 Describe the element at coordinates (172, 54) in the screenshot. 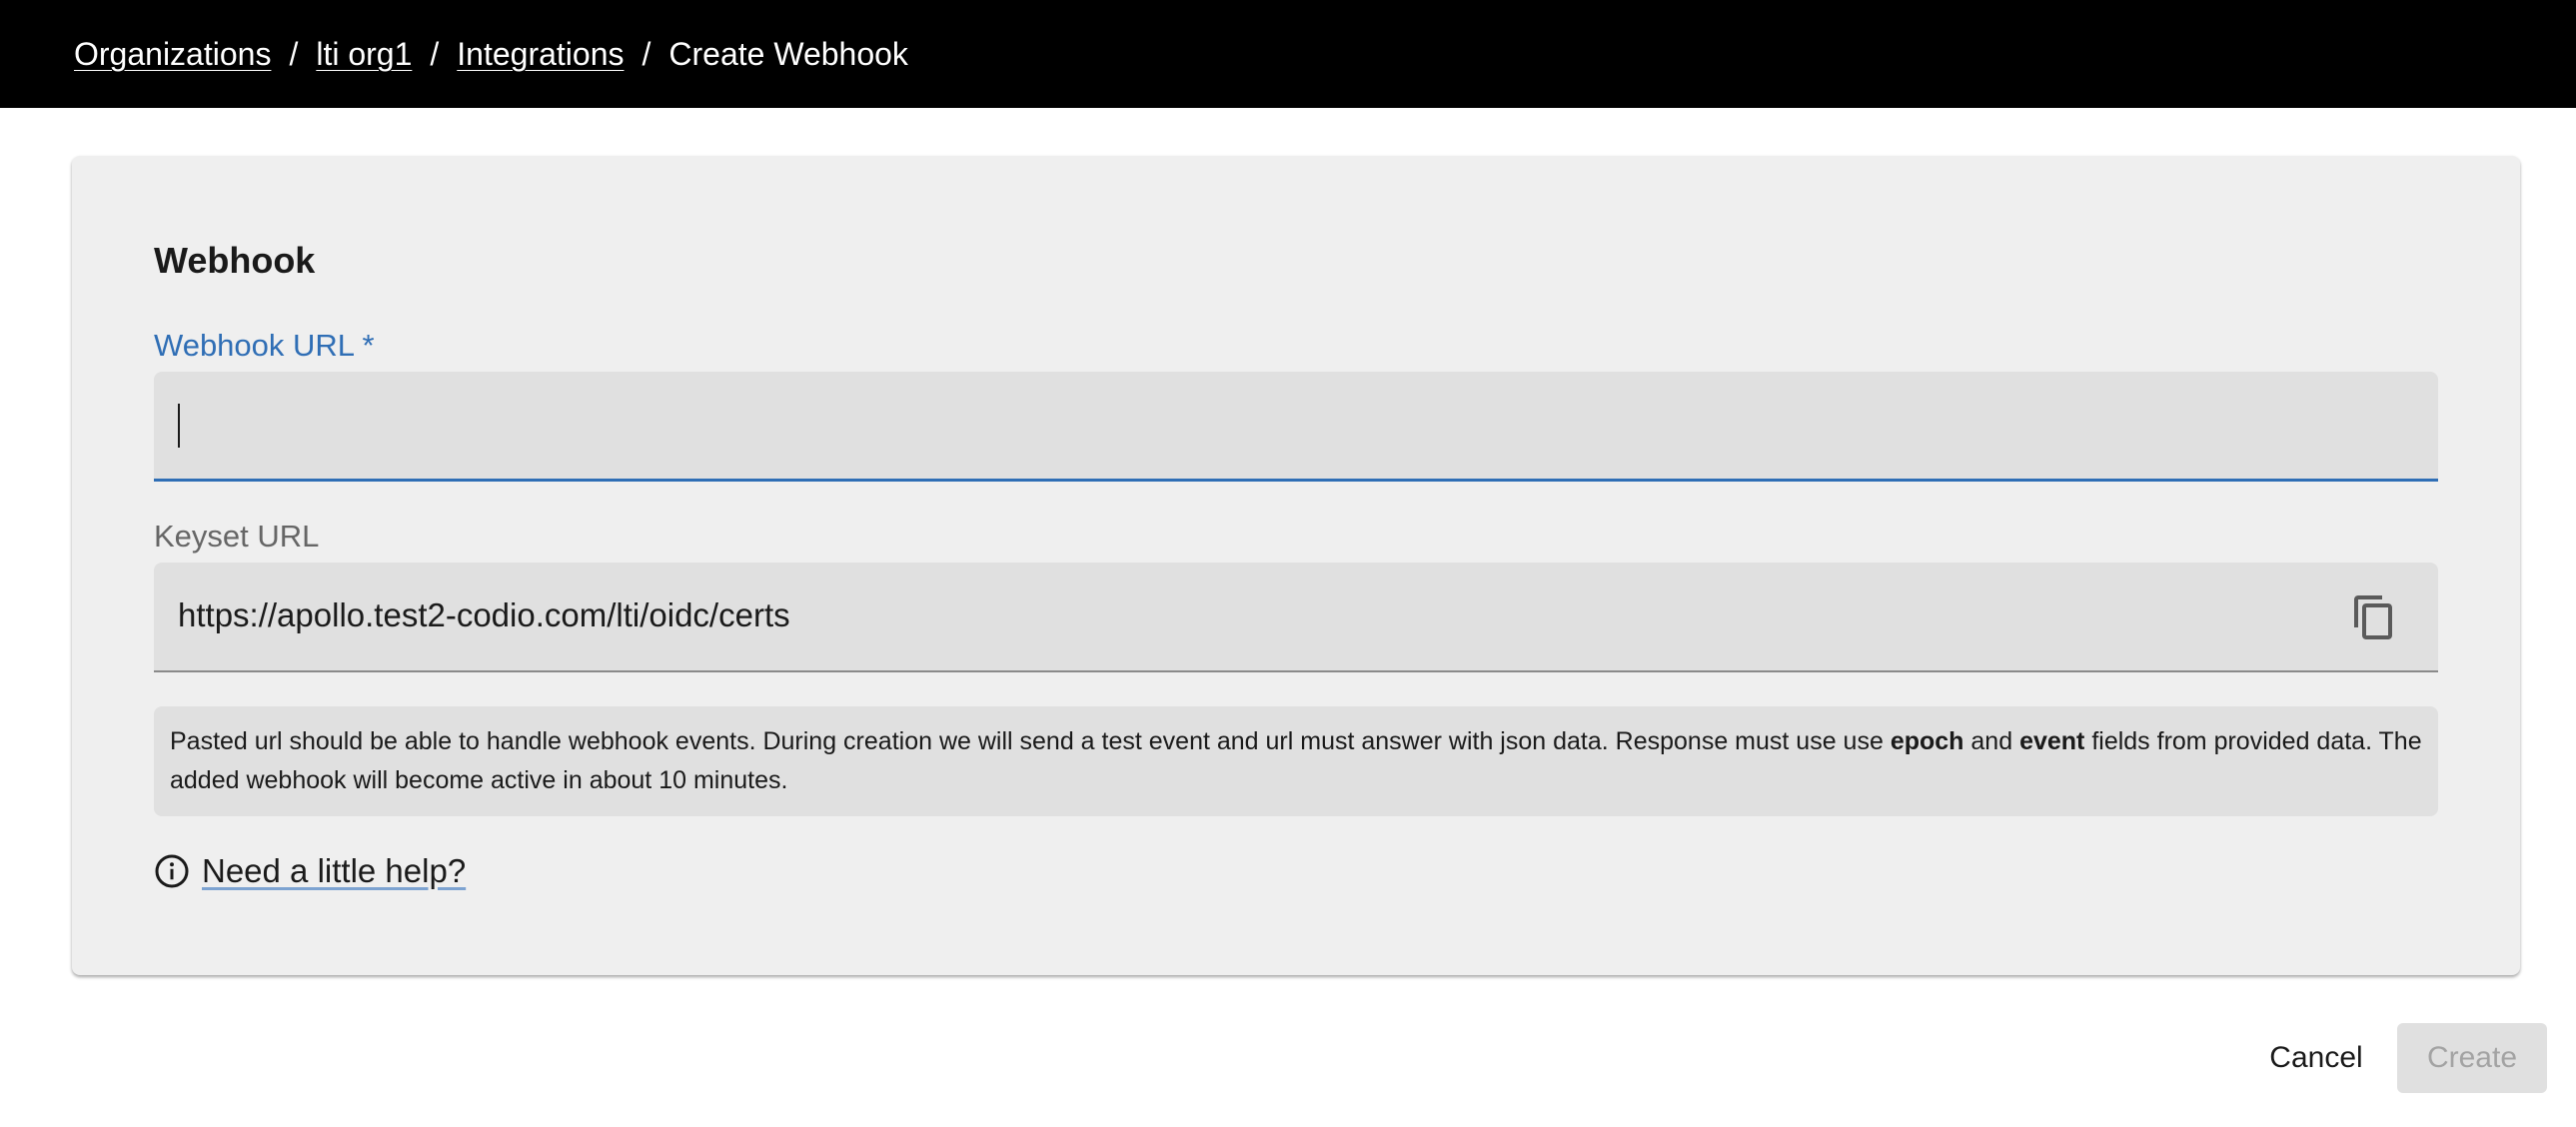

I see `breadcrumb-organizations: Organizations` at that location.